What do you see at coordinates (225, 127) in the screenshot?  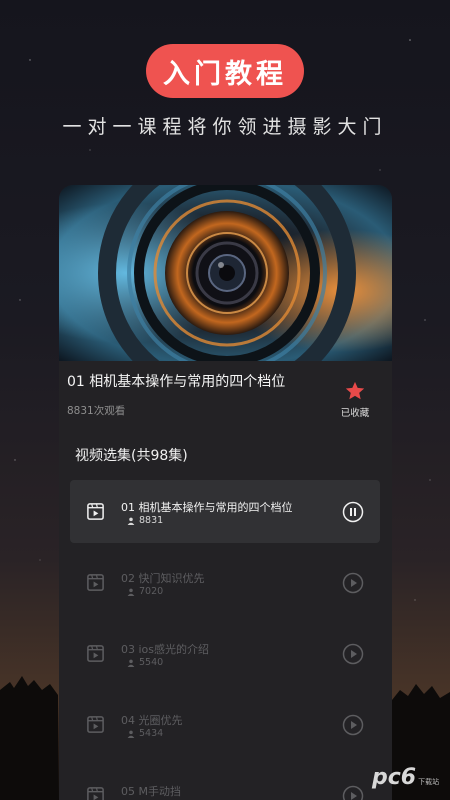 I see `page-subtitle: 一对一课程将你领进摄影大门` at bounding box center [225, 127].